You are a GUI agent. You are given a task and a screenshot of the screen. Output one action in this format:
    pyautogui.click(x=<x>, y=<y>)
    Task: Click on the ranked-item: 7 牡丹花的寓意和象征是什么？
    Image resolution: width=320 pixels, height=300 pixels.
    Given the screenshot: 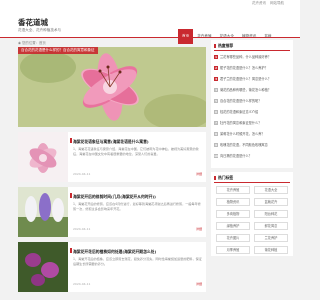 What is the action you would take?
    pyautogui.click(x=252, y=123)
    